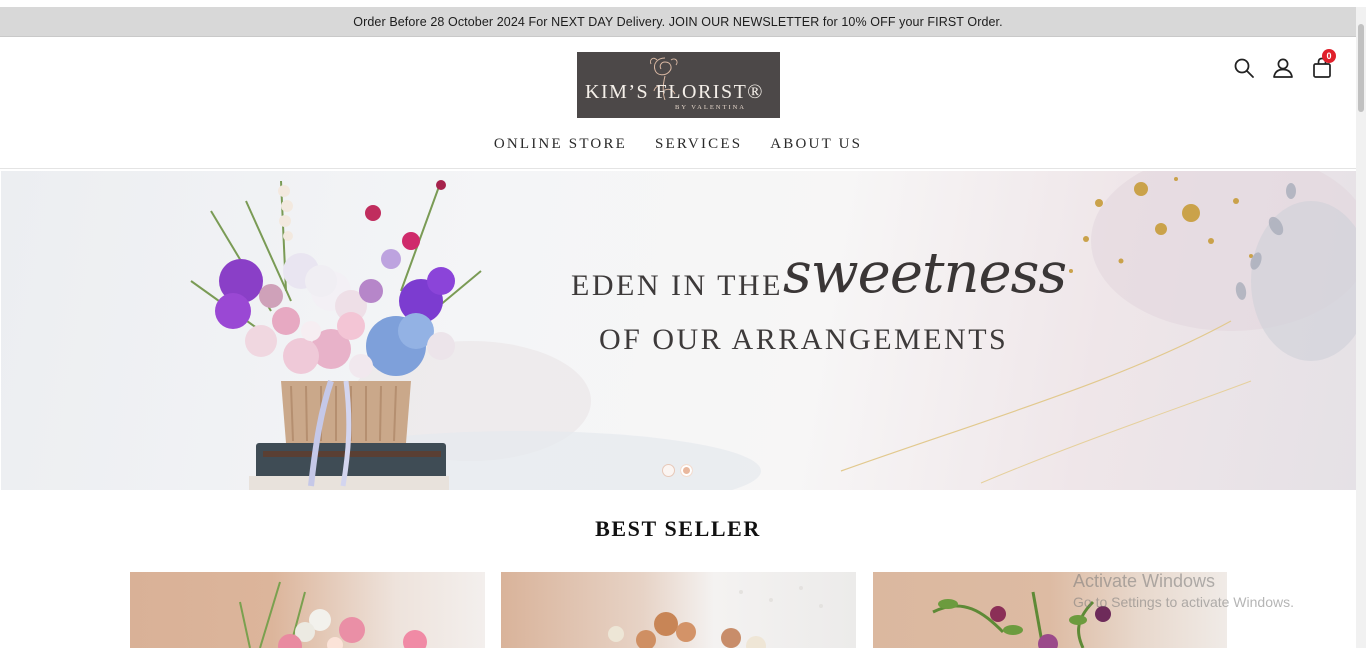  What do you see at coordinates (1183, 602) in the screenshot?
I see `watermark-subtitle: Go to Settings to activate Windows.` at bounding box center [1183, 602].